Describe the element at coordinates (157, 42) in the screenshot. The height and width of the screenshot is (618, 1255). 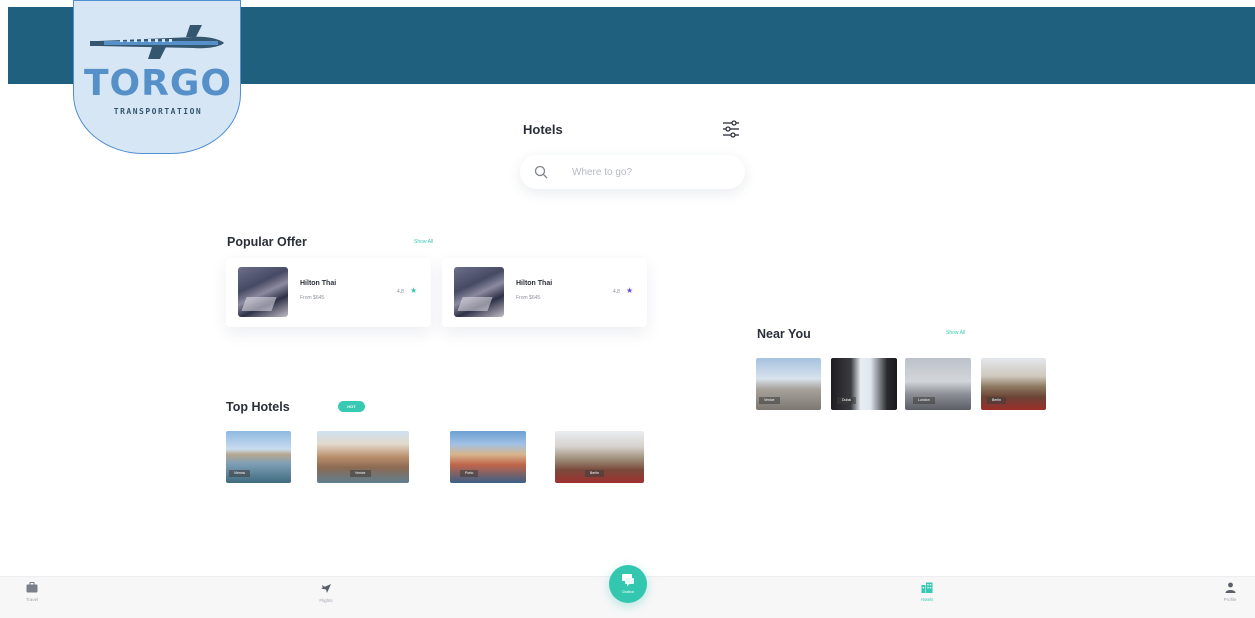
I see `airplane-logo-icon` at that location.